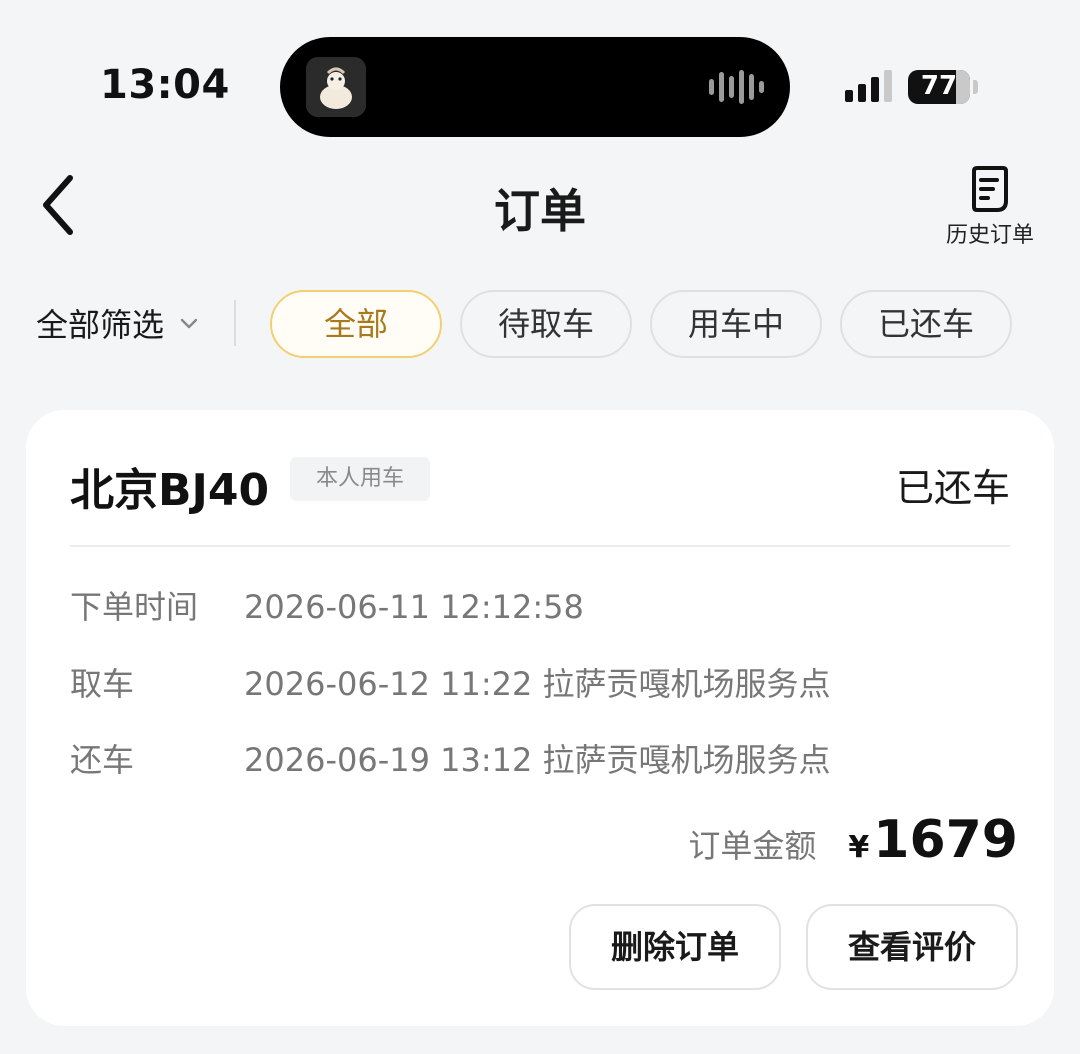 The image size is (1080, 1054). What do you see at coordinates (868, 86) in the screenshot?
I see `cellular-signal-icon` at bounding box center [868, 86].